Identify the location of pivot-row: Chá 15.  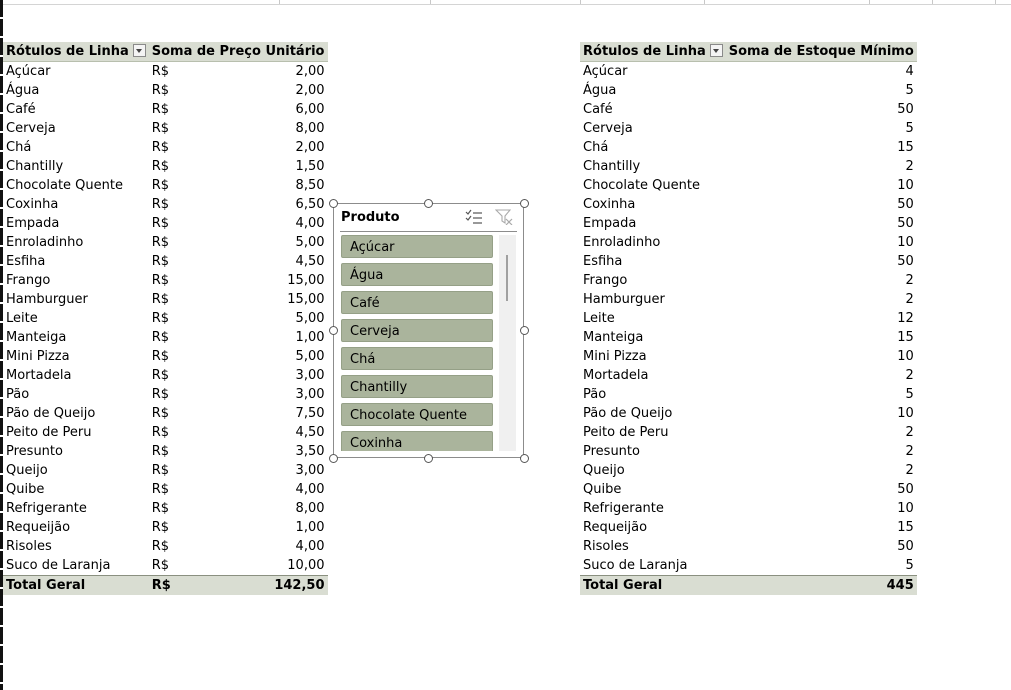
(748, 147).